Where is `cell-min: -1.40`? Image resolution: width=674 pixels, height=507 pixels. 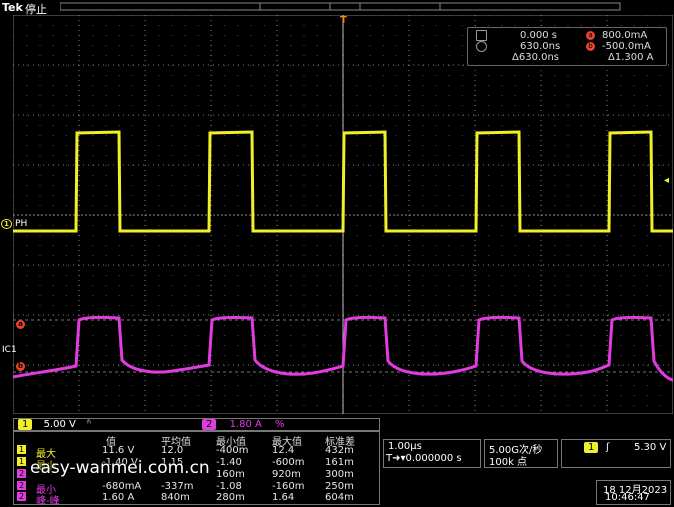 cell-min: -1.40 is located at coordinates (229, 462).